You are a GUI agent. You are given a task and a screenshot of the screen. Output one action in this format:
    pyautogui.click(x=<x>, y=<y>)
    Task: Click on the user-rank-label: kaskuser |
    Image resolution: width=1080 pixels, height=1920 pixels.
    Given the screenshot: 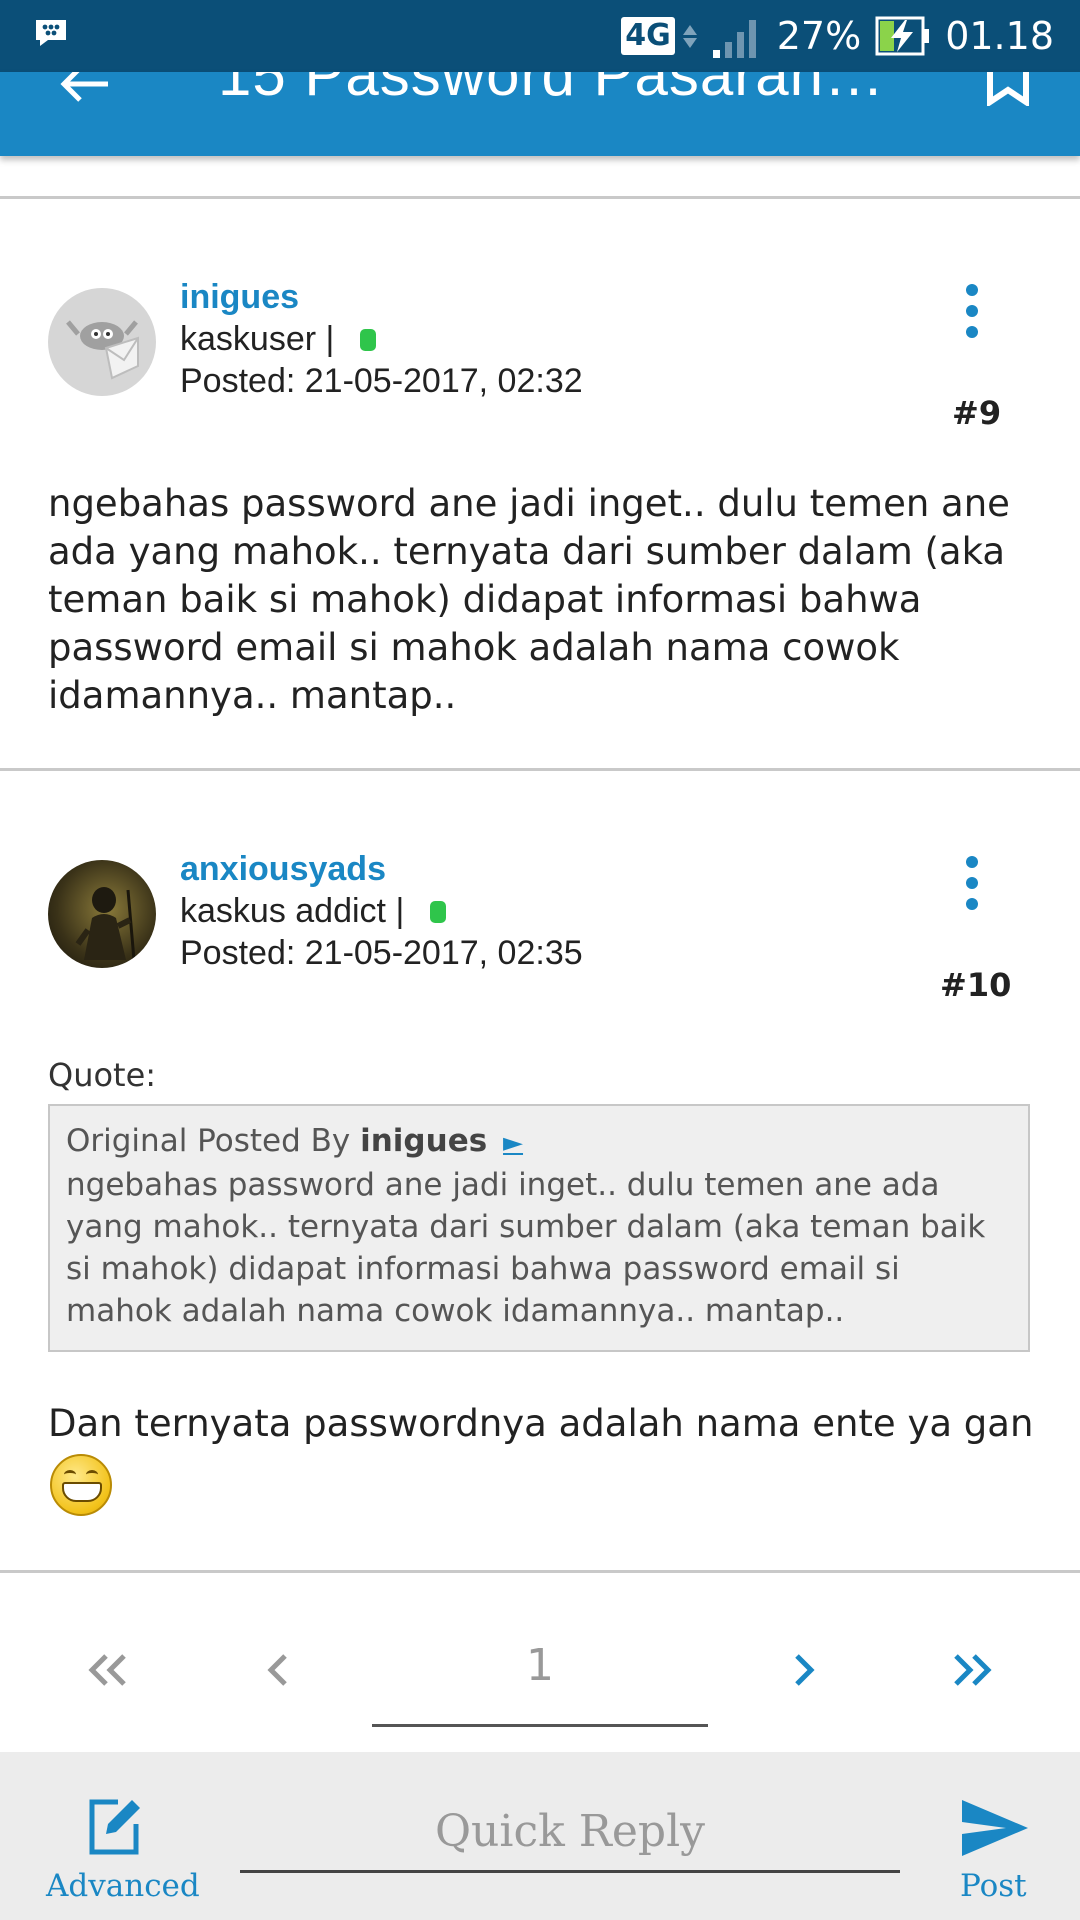 What is the action you would take?
    pyautogui.click(x=257, y=339)
    